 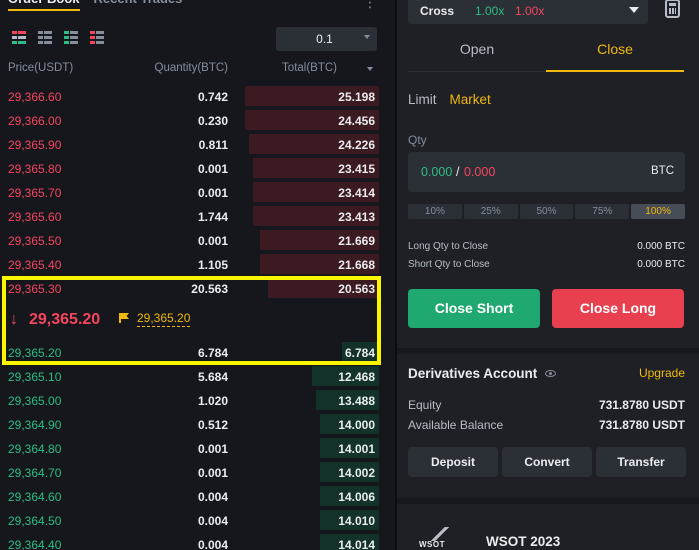 What do you see at coordinates (19, 37) in the screenshot?
I see `layout-both-icon` at bounding box center [19, 37].